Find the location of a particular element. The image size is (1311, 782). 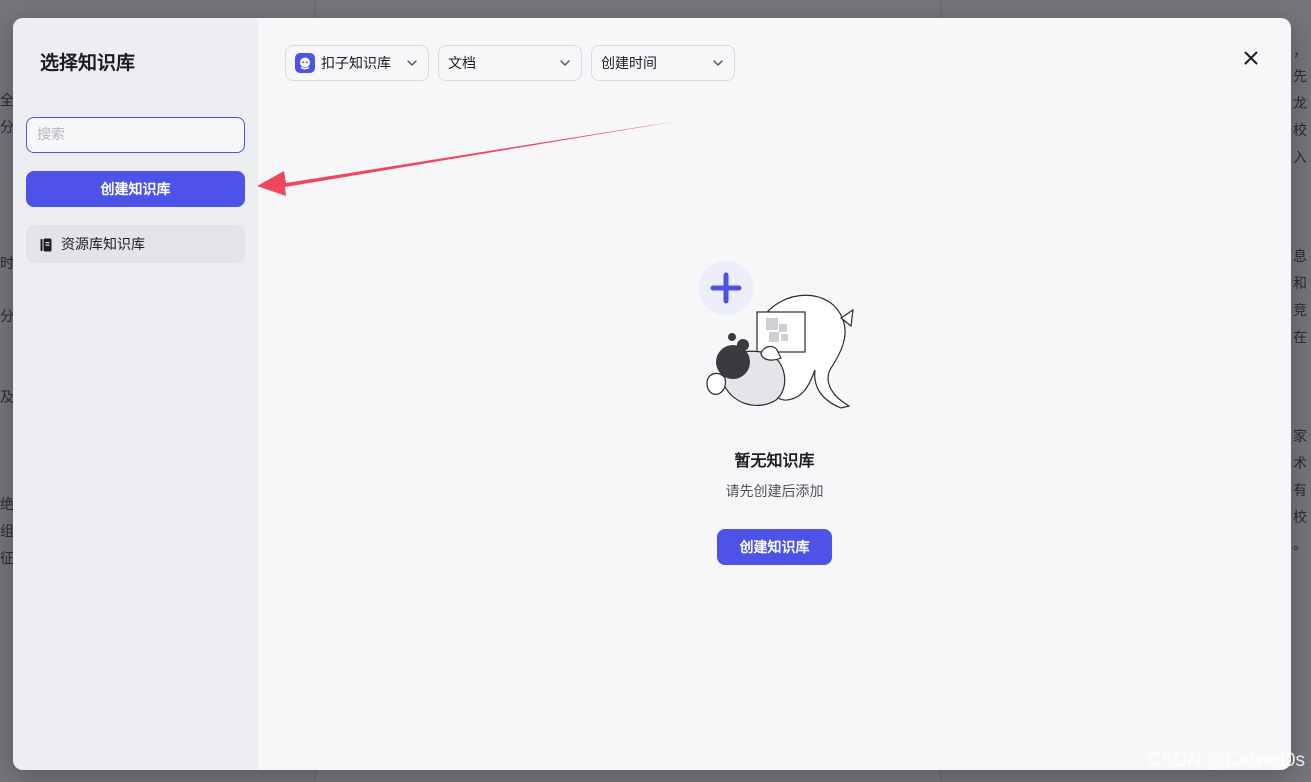

close-icon is located at coordinates (1251, 58).